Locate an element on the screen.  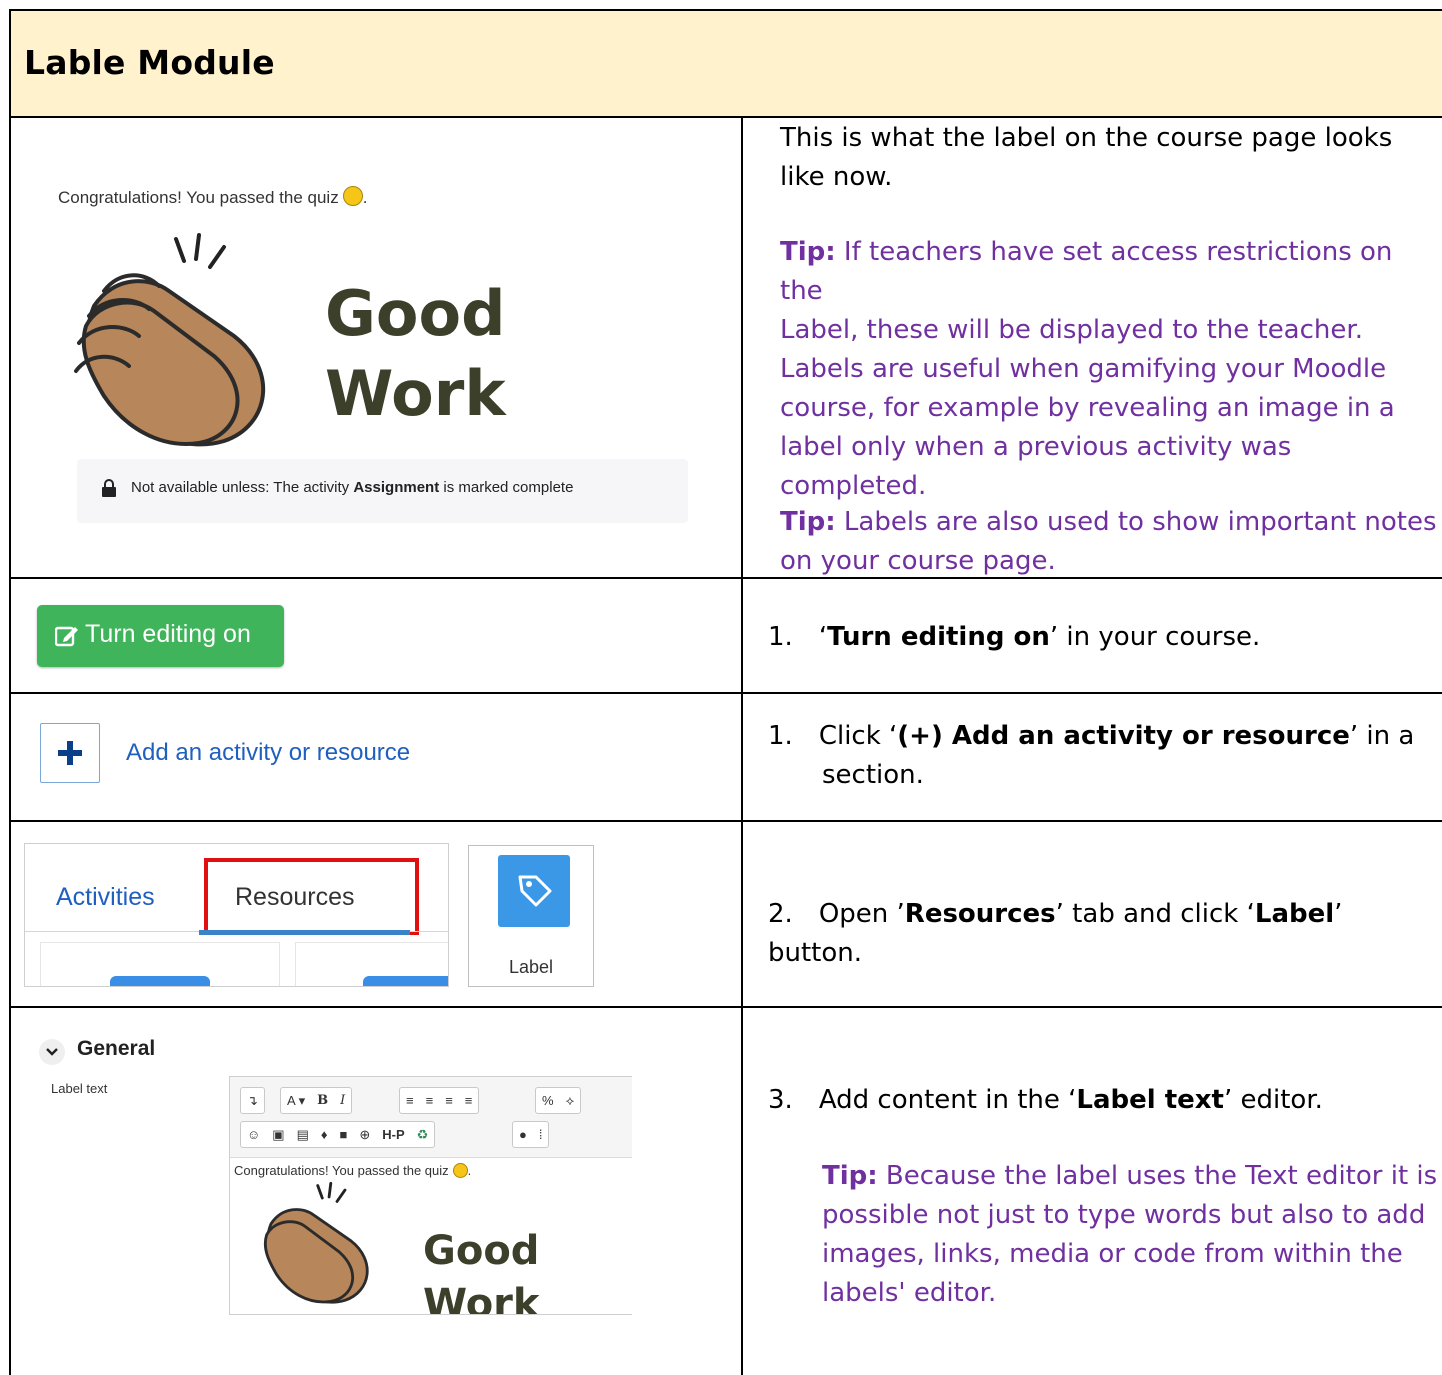
toolbar-format-group: A ▾ B I is located at coordinates (316, 1100).